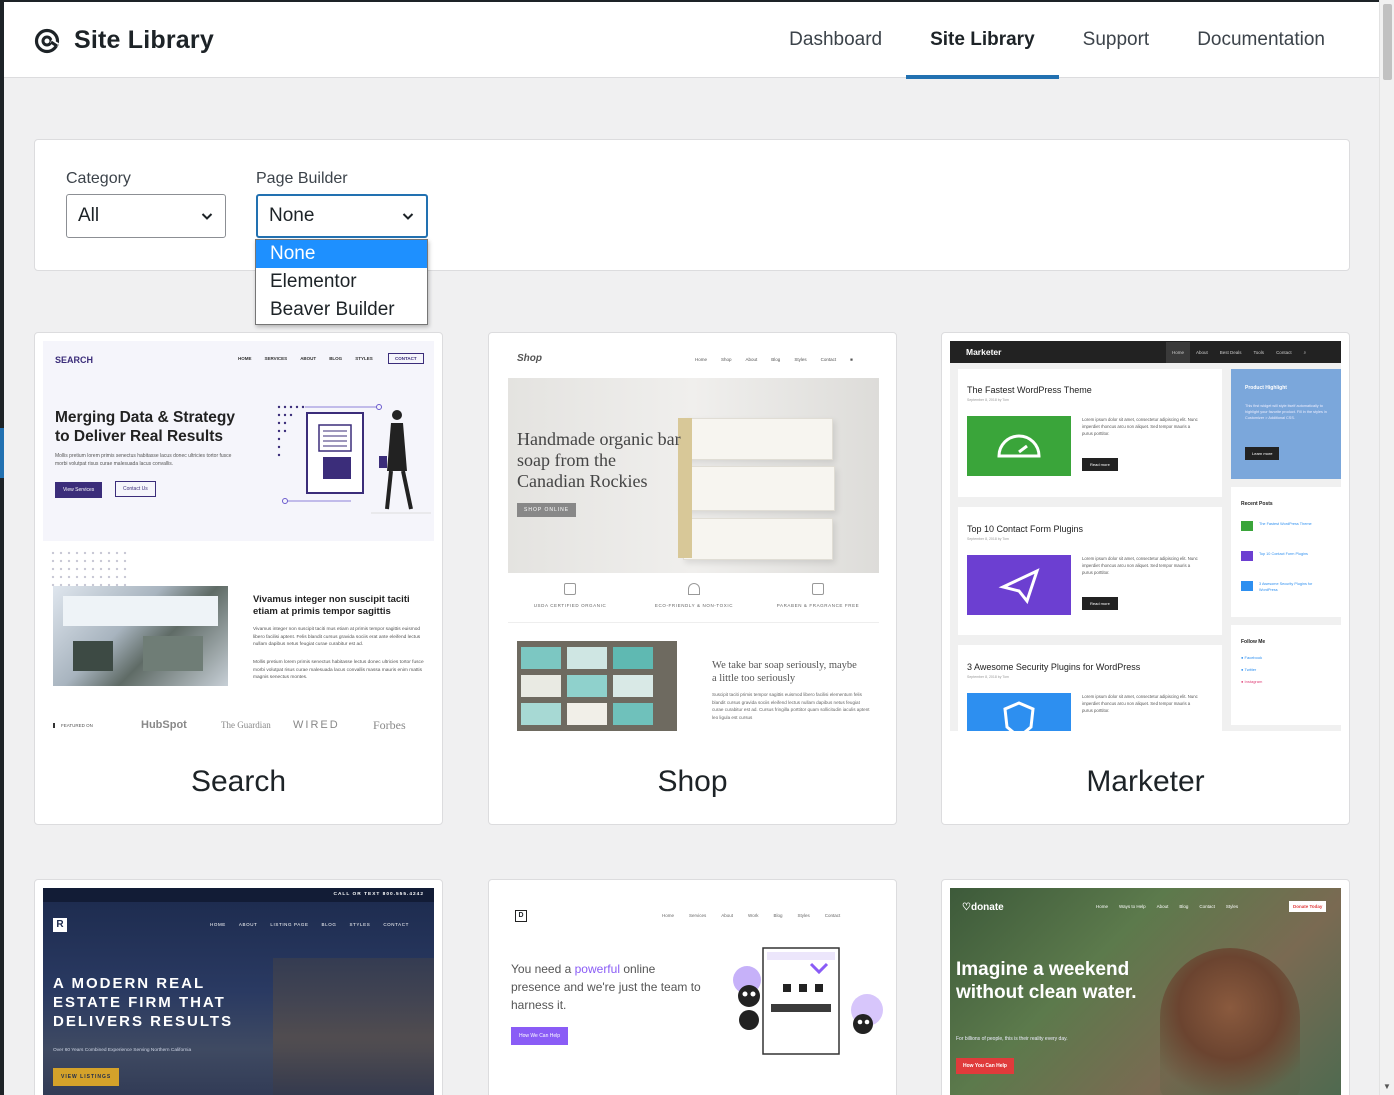 This screenshot has height=1095, width=1394. What do you see at coordinates (547, 510) in the screenshot?
I see `preview-cta: SHOP ONLINE` at bounding box center [547, 510].